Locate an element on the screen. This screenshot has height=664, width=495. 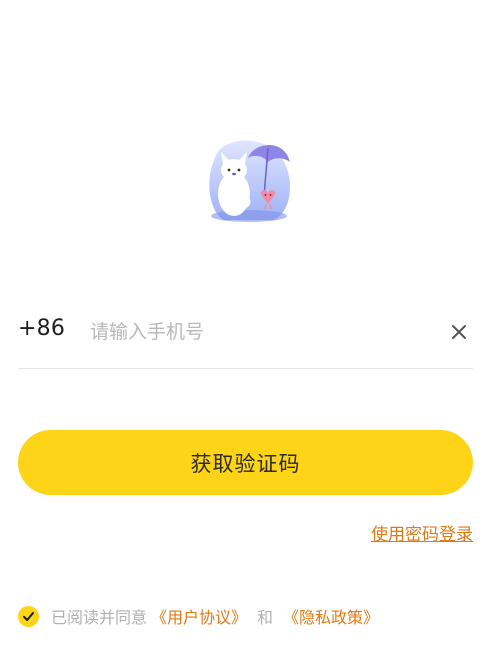
privacy-policy-link: 《隐私政策》 is located at coordinates (331, 616).